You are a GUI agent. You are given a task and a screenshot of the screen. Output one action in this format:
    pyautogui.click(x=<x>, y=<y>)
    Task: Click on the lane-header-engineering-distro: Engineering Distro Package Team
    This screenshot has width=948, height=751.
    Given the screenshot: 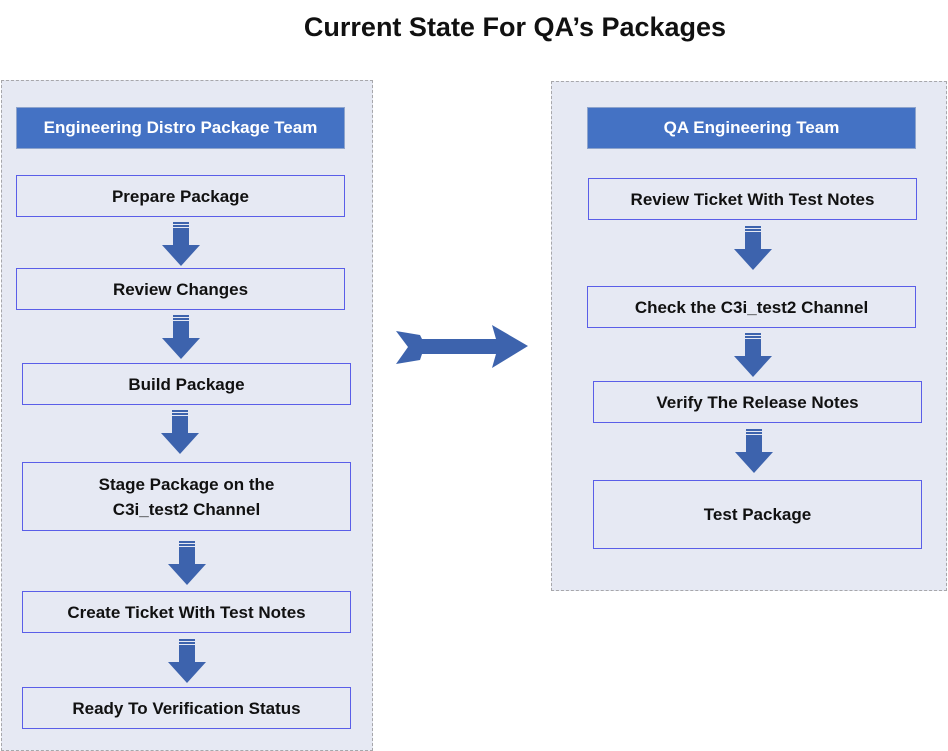 What is the action you would take?
    pyautogui.click(x=180, y=128)
    